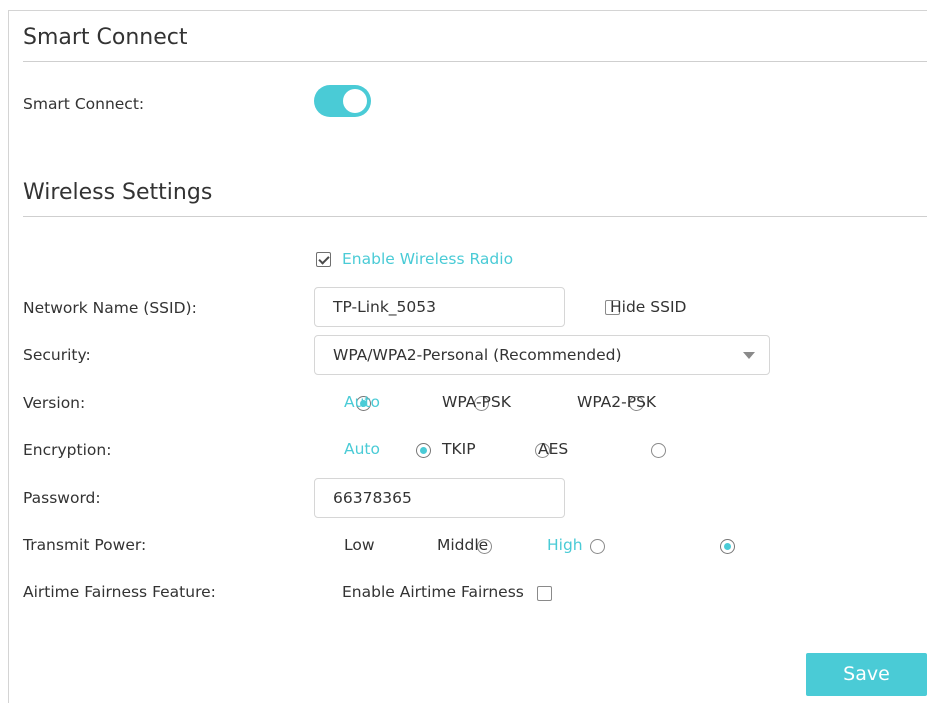 Image resolution: width=927 pixels, height=703 pixels. Describe the element at coordinates (85, 545) in the screenshot. I see `transmit-power-label: Transmit Power:` at that location.